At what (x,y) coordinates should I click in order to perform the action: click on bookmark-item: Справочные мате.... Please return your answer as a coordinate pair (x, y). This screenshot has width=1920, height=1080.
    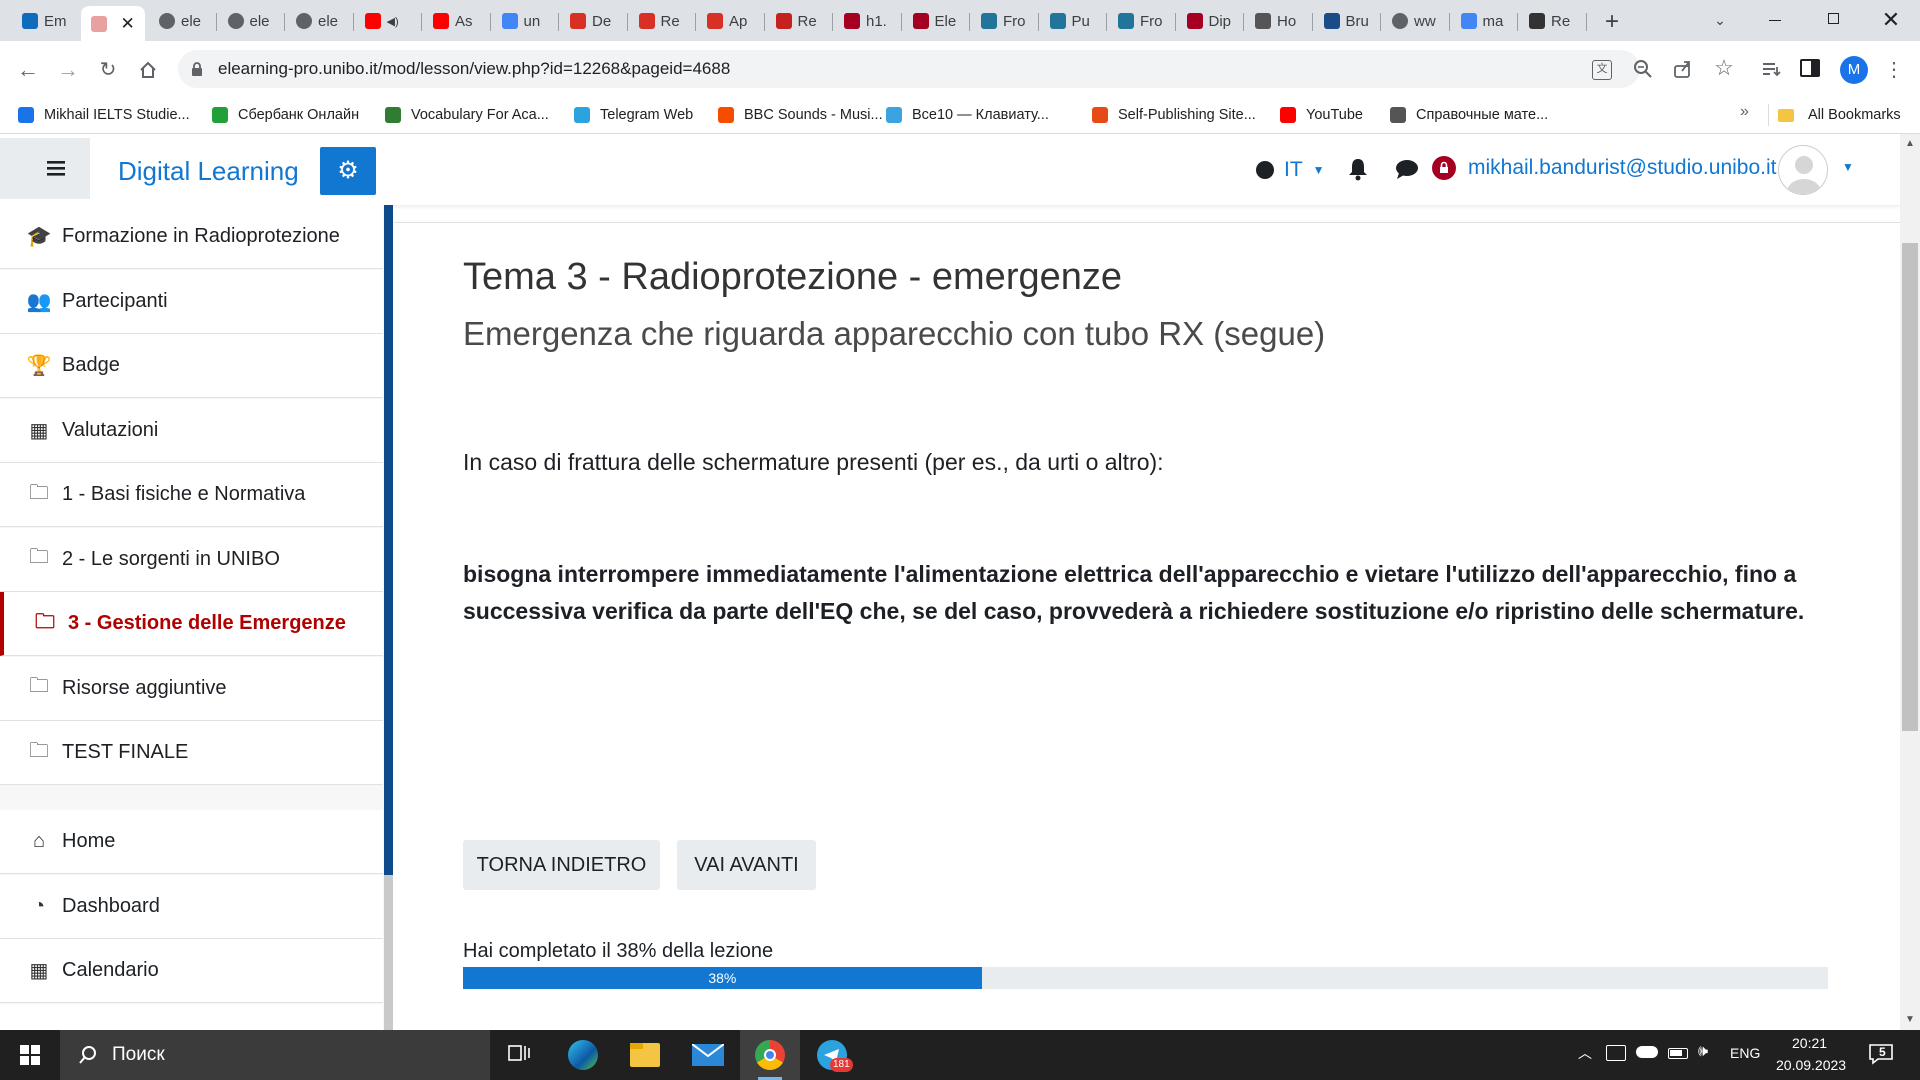
    Looking at the image, I should click on (1469, 115).